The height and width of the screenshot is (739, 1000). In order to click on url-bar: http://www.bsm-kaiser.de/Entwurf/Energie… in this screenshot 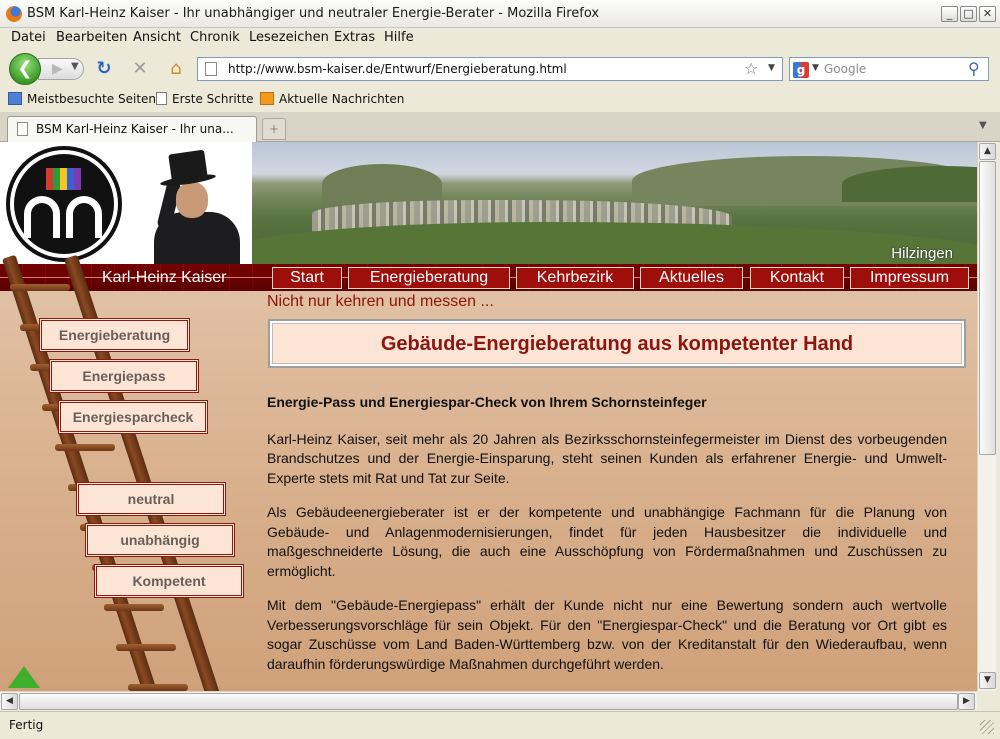, I will do `click(490, 69)`.